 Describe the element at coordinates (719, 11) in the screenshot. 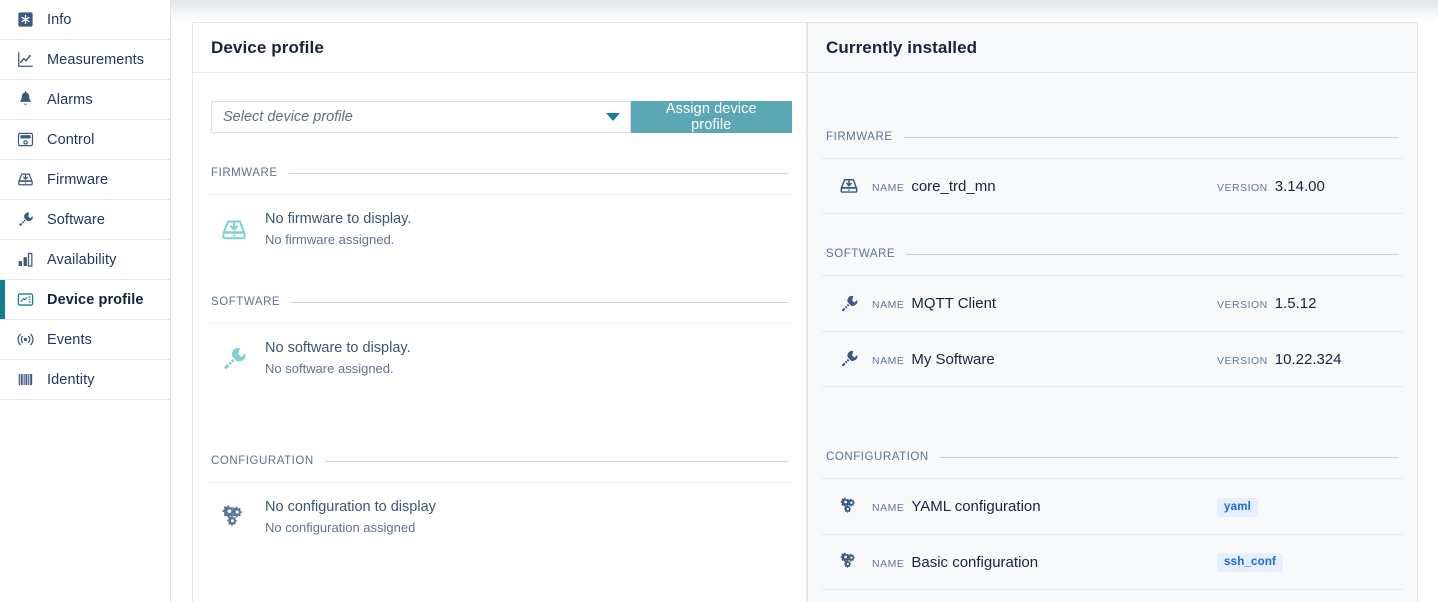

I see `top-scroll-shadow` at that location.